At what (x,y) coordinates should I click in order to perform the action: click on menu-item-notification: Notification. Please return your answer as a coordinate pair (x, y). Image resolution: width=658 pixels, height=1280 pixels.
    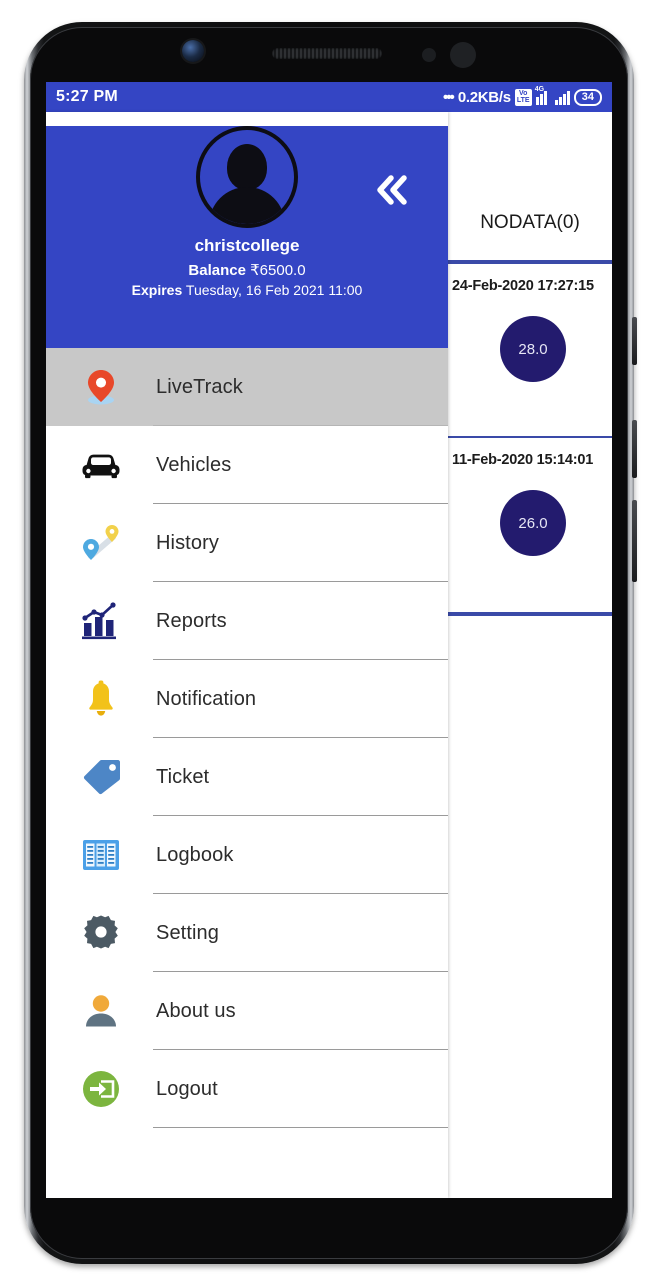
    Looking at the image, I should click on (247, 699).